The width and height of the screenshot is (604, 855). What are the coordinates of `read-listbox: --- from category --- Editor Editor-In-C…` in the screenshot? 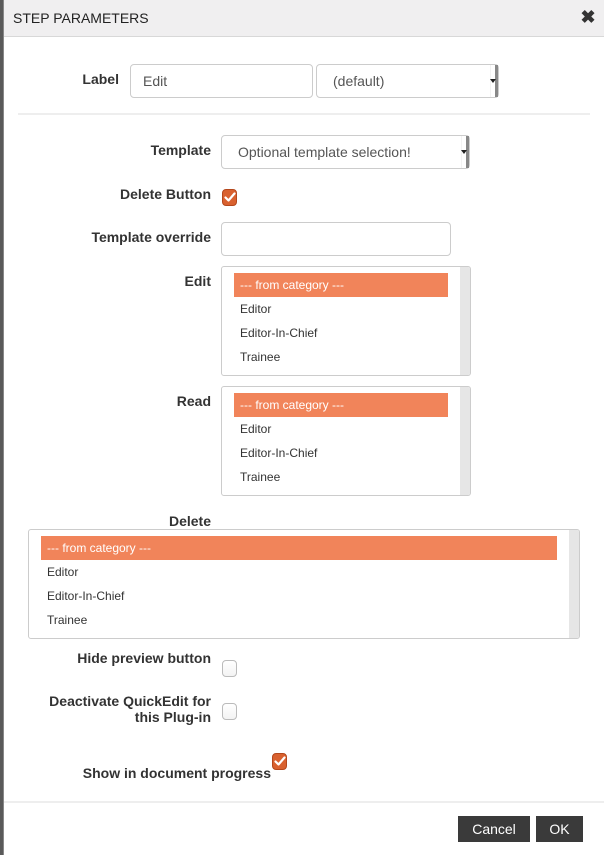 It's located at (346, 441).